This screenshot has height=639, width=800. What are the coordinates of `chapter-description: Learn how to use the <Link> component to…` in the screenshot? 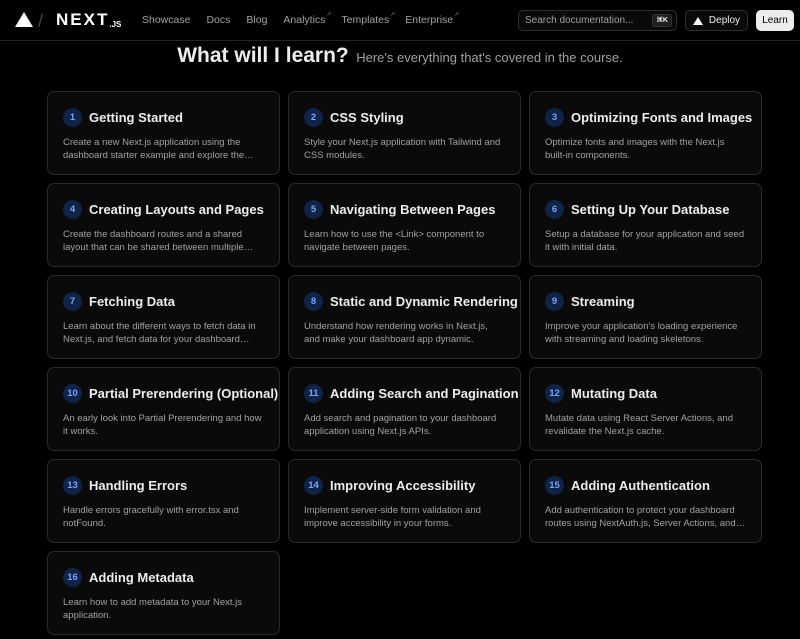 It's located at (394, 241).